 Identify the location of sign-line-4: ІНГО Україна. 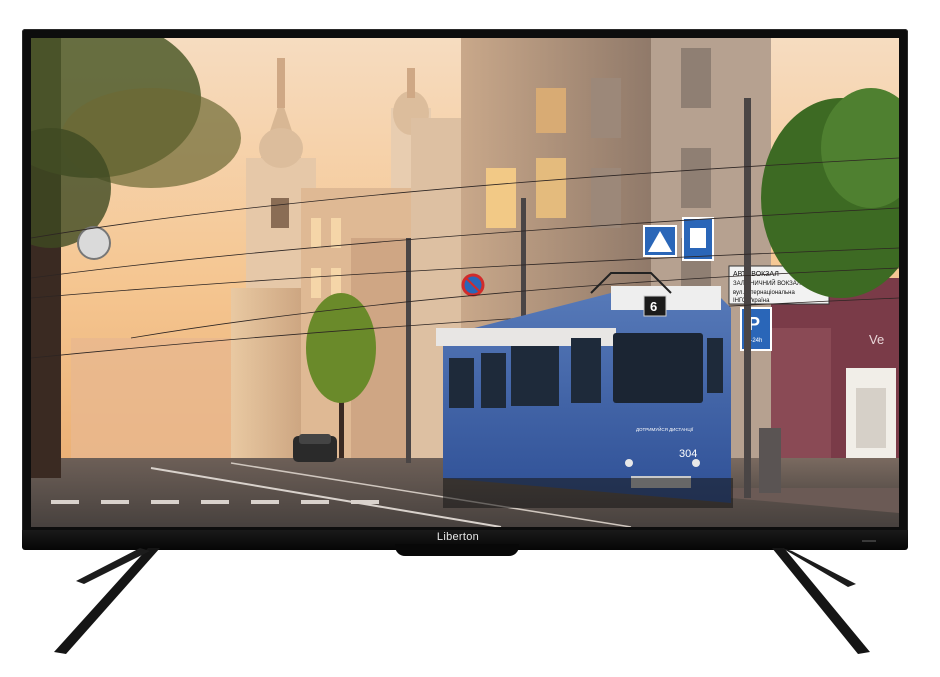
(751, 301).